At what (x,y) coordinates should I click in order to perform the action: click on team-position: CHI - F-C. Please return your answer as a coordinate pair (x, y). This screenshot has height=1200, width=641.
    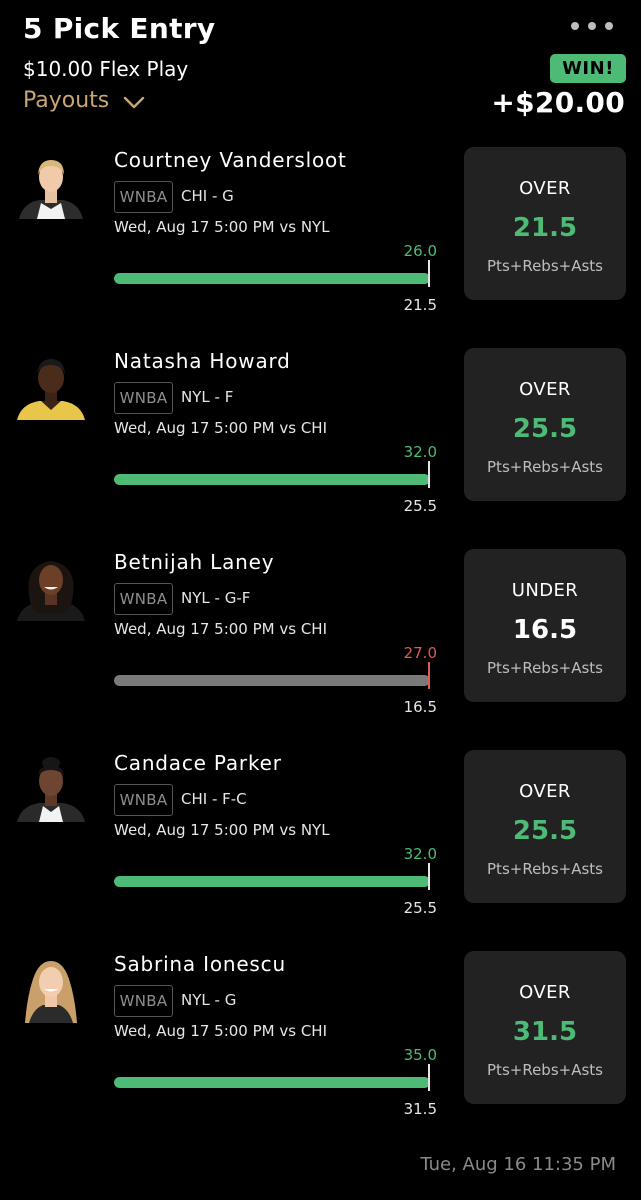
    Looking at the image, I should click on (214, 799).